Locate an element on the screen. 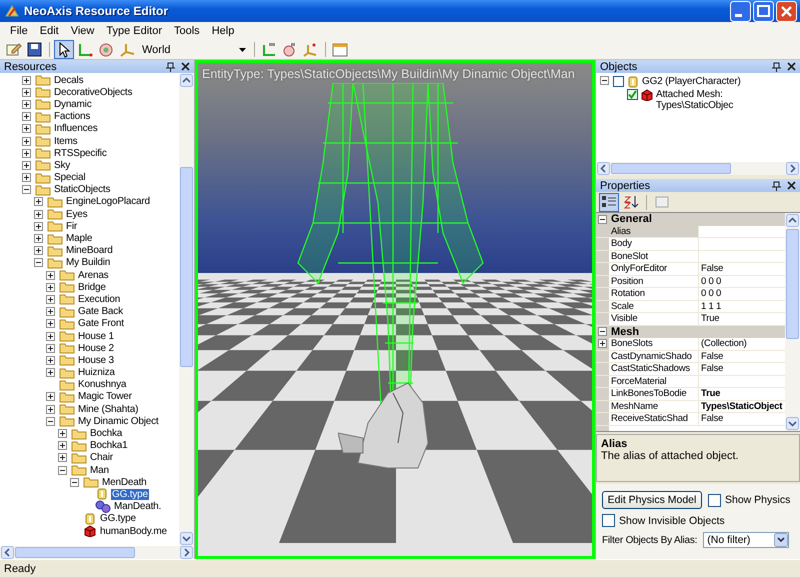 This screenshot has width=800, height=577. tree-item: Chair is located at coordinates (101, 458).